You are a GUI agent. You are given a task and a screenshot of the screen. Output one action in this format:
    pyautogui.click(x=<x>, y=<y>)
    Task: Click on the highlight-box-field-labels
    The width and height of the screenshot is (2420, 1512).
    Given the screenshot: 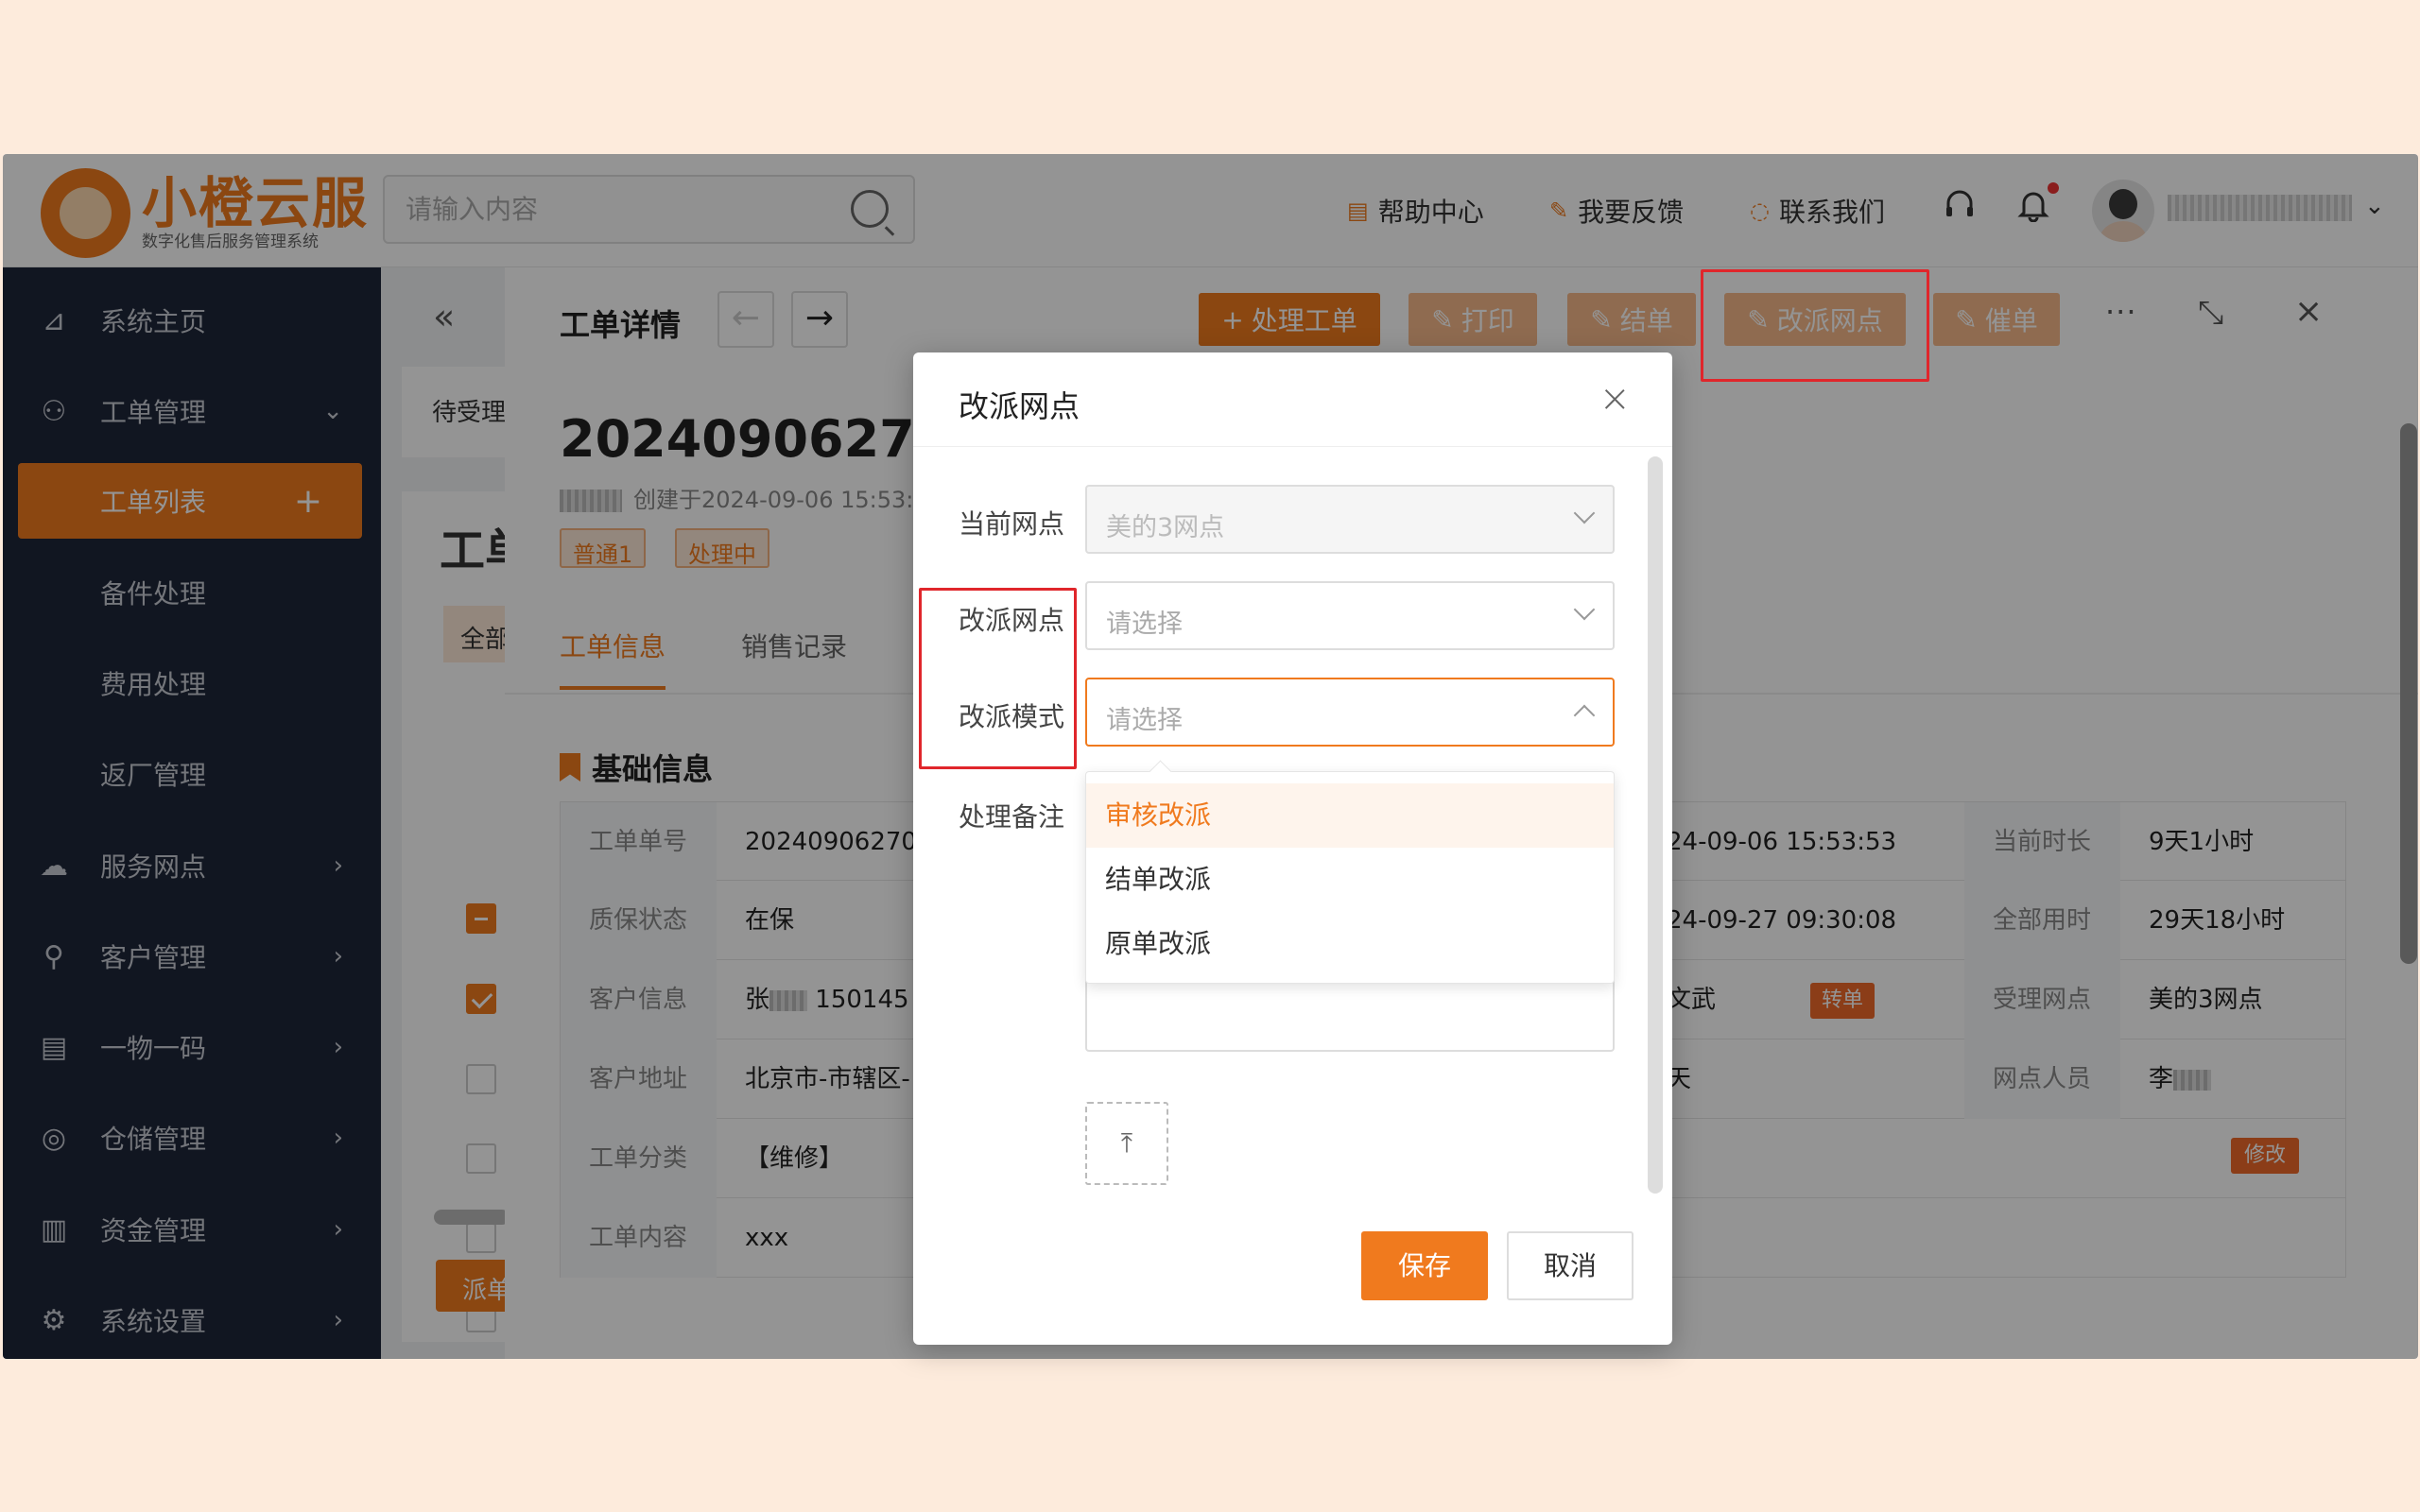 What is the action you would take?
    pyautogui.click(x=998, y=678)
    